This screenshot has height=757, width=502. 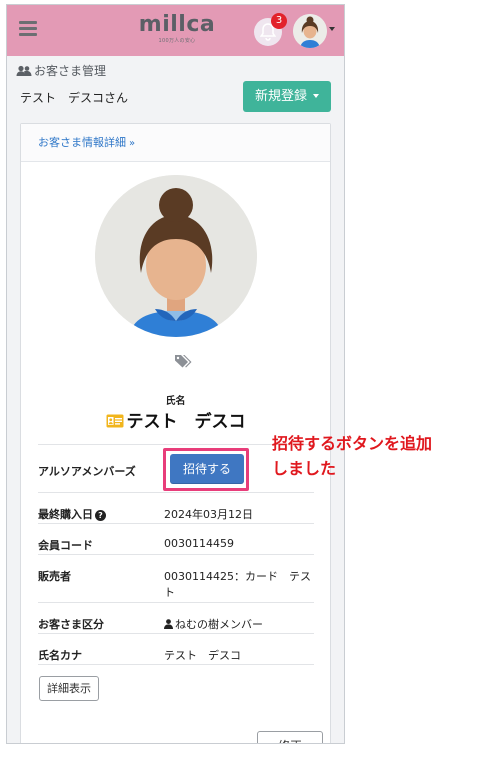 What do you see at coordinates (239, 539) in the screenshot?
I see `row-value-member-code: 0030114459` at bounding box center [239, 539].